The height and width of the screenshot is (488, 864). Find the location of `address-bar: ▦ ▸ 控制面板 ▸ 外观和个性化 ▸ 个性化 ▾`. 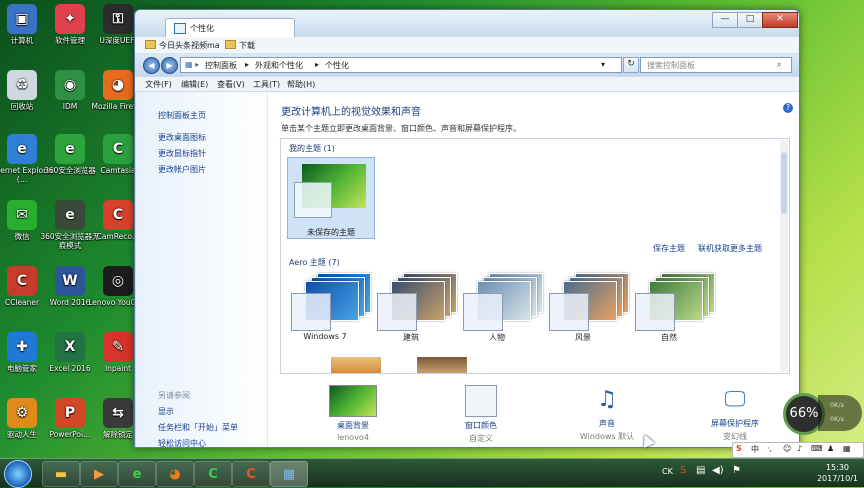

address-bar: ▦ ▸ 控制面板 ▸ 外观和个性化 ▸ 个性化 ▾ is located at coordinates (401, 65).